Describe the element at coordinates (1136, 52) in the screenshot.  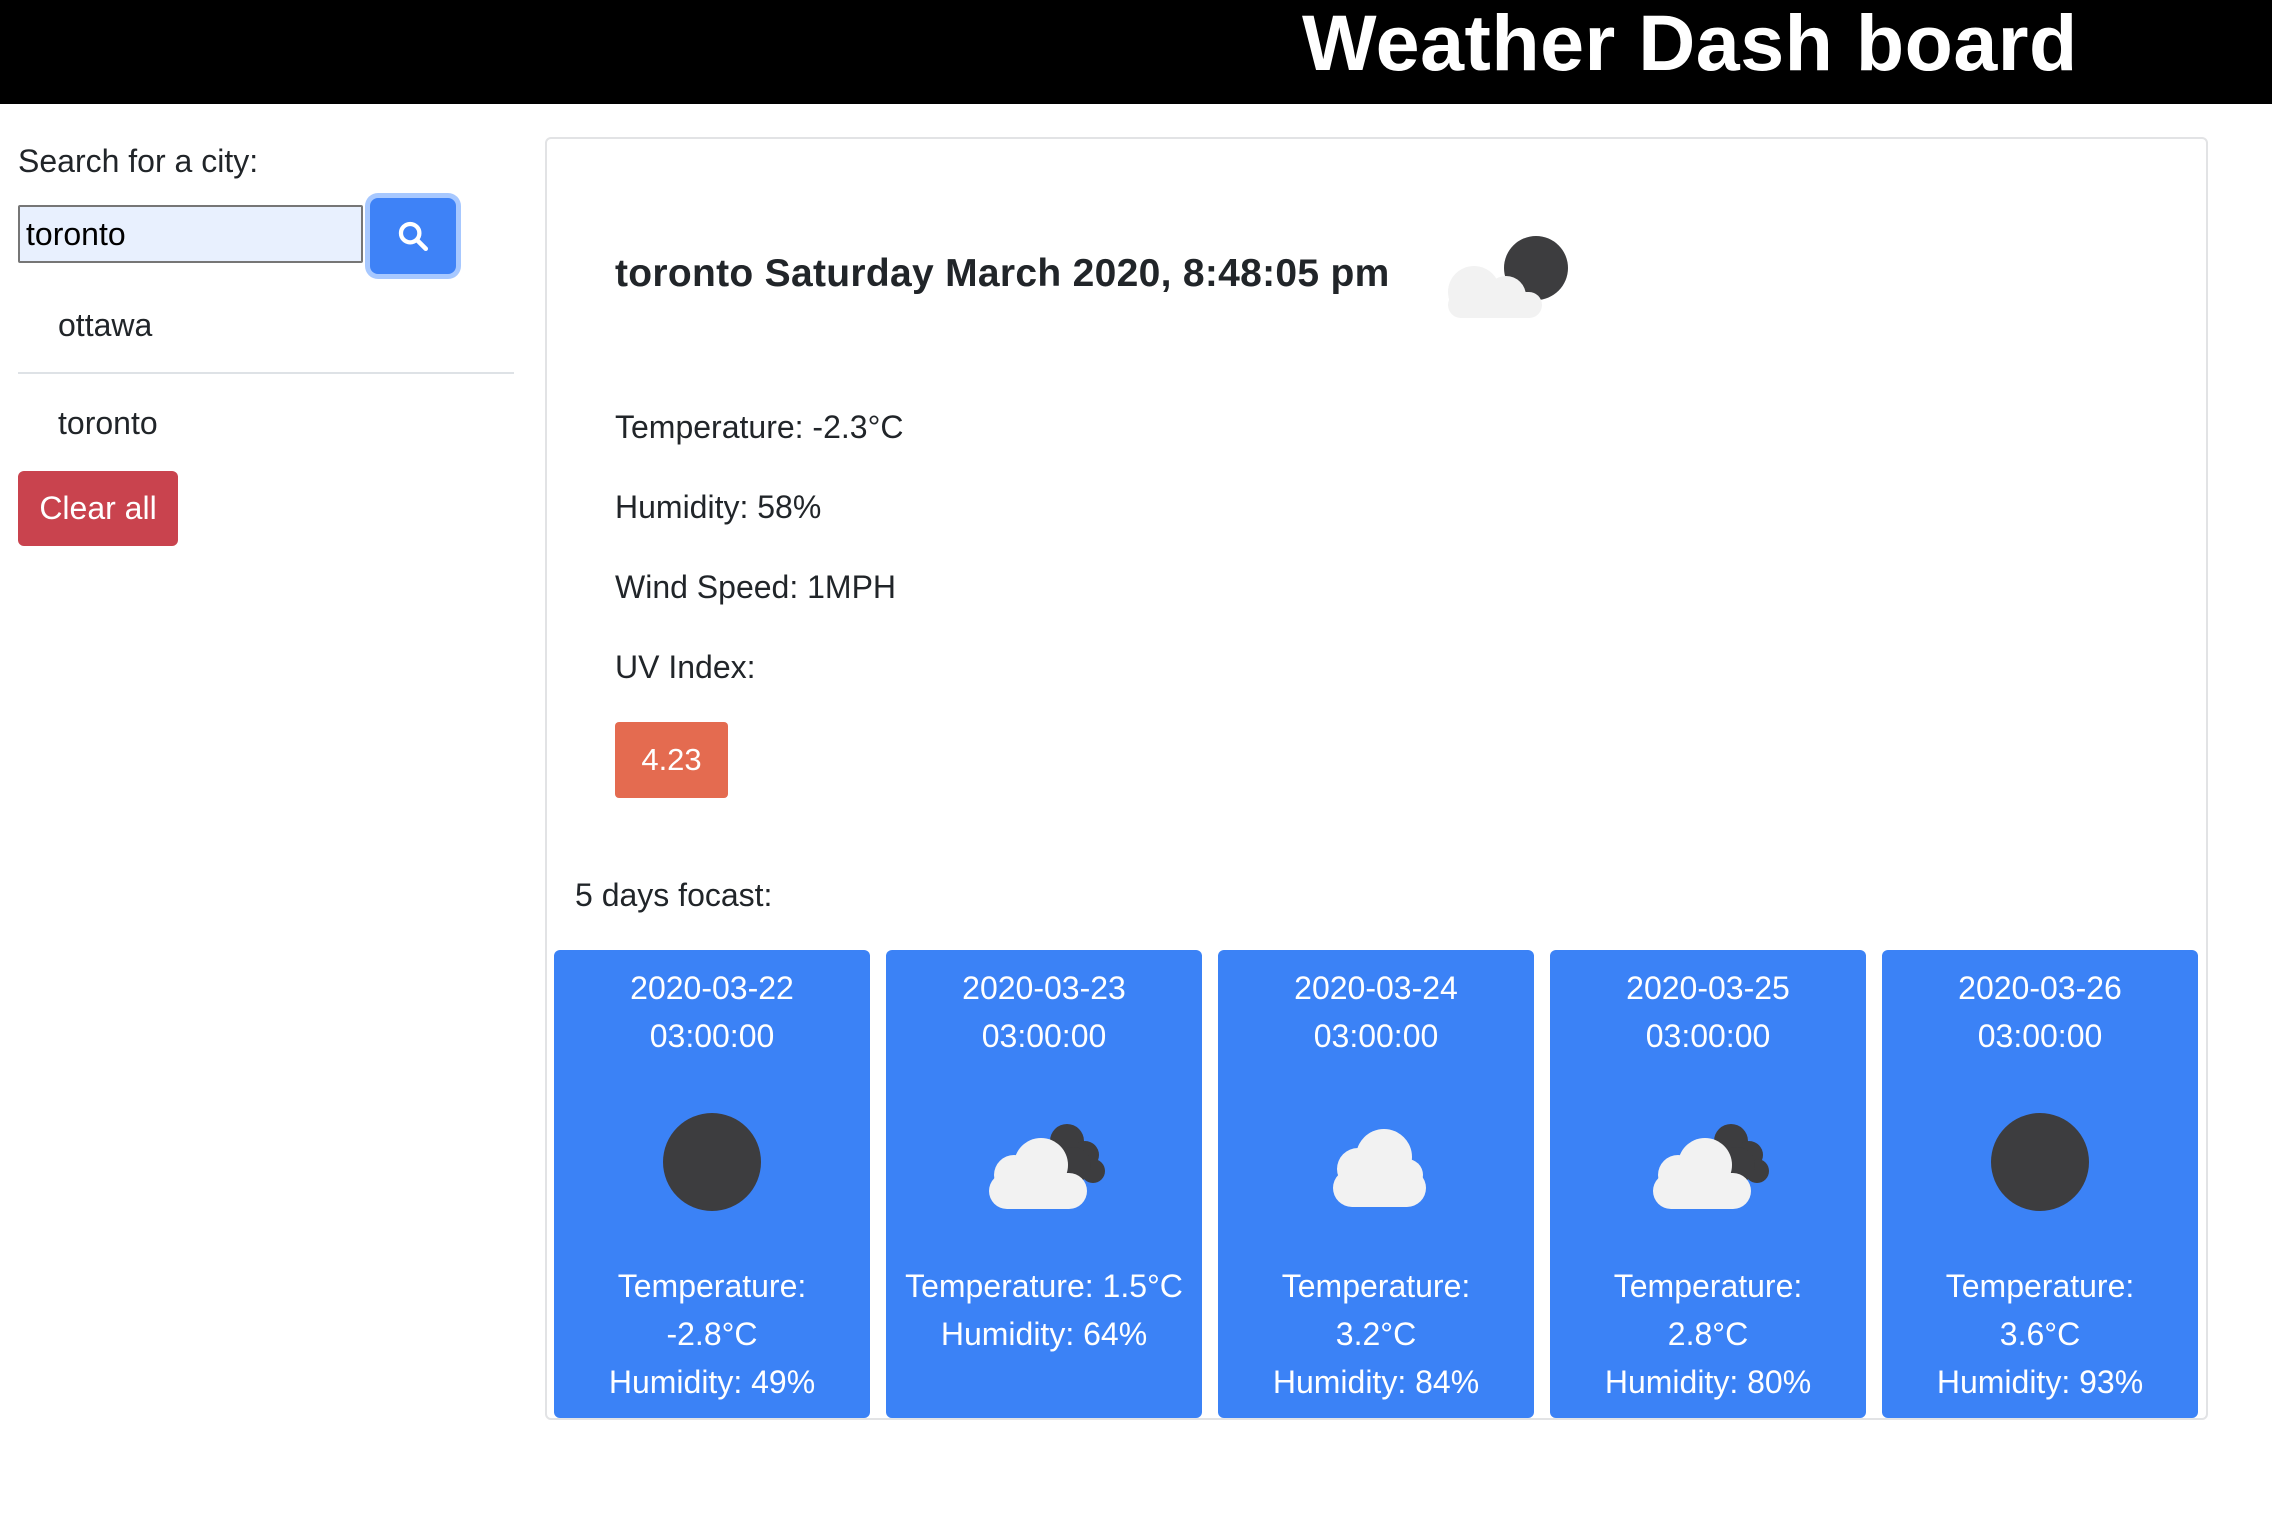
I see `app-header: Weather Dash board` at that location.